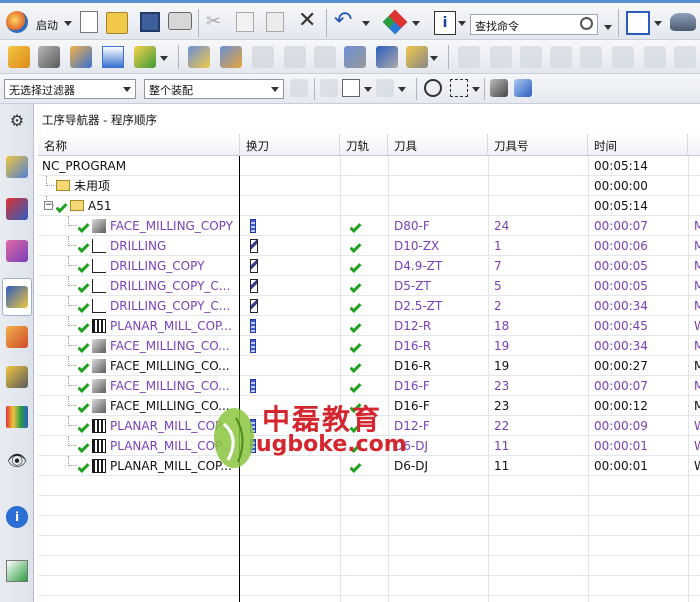  What do you see at coordinates (17, 167) in the screenshot?
I see `assembly-navigator-icon` at bounding box center [17, 167].